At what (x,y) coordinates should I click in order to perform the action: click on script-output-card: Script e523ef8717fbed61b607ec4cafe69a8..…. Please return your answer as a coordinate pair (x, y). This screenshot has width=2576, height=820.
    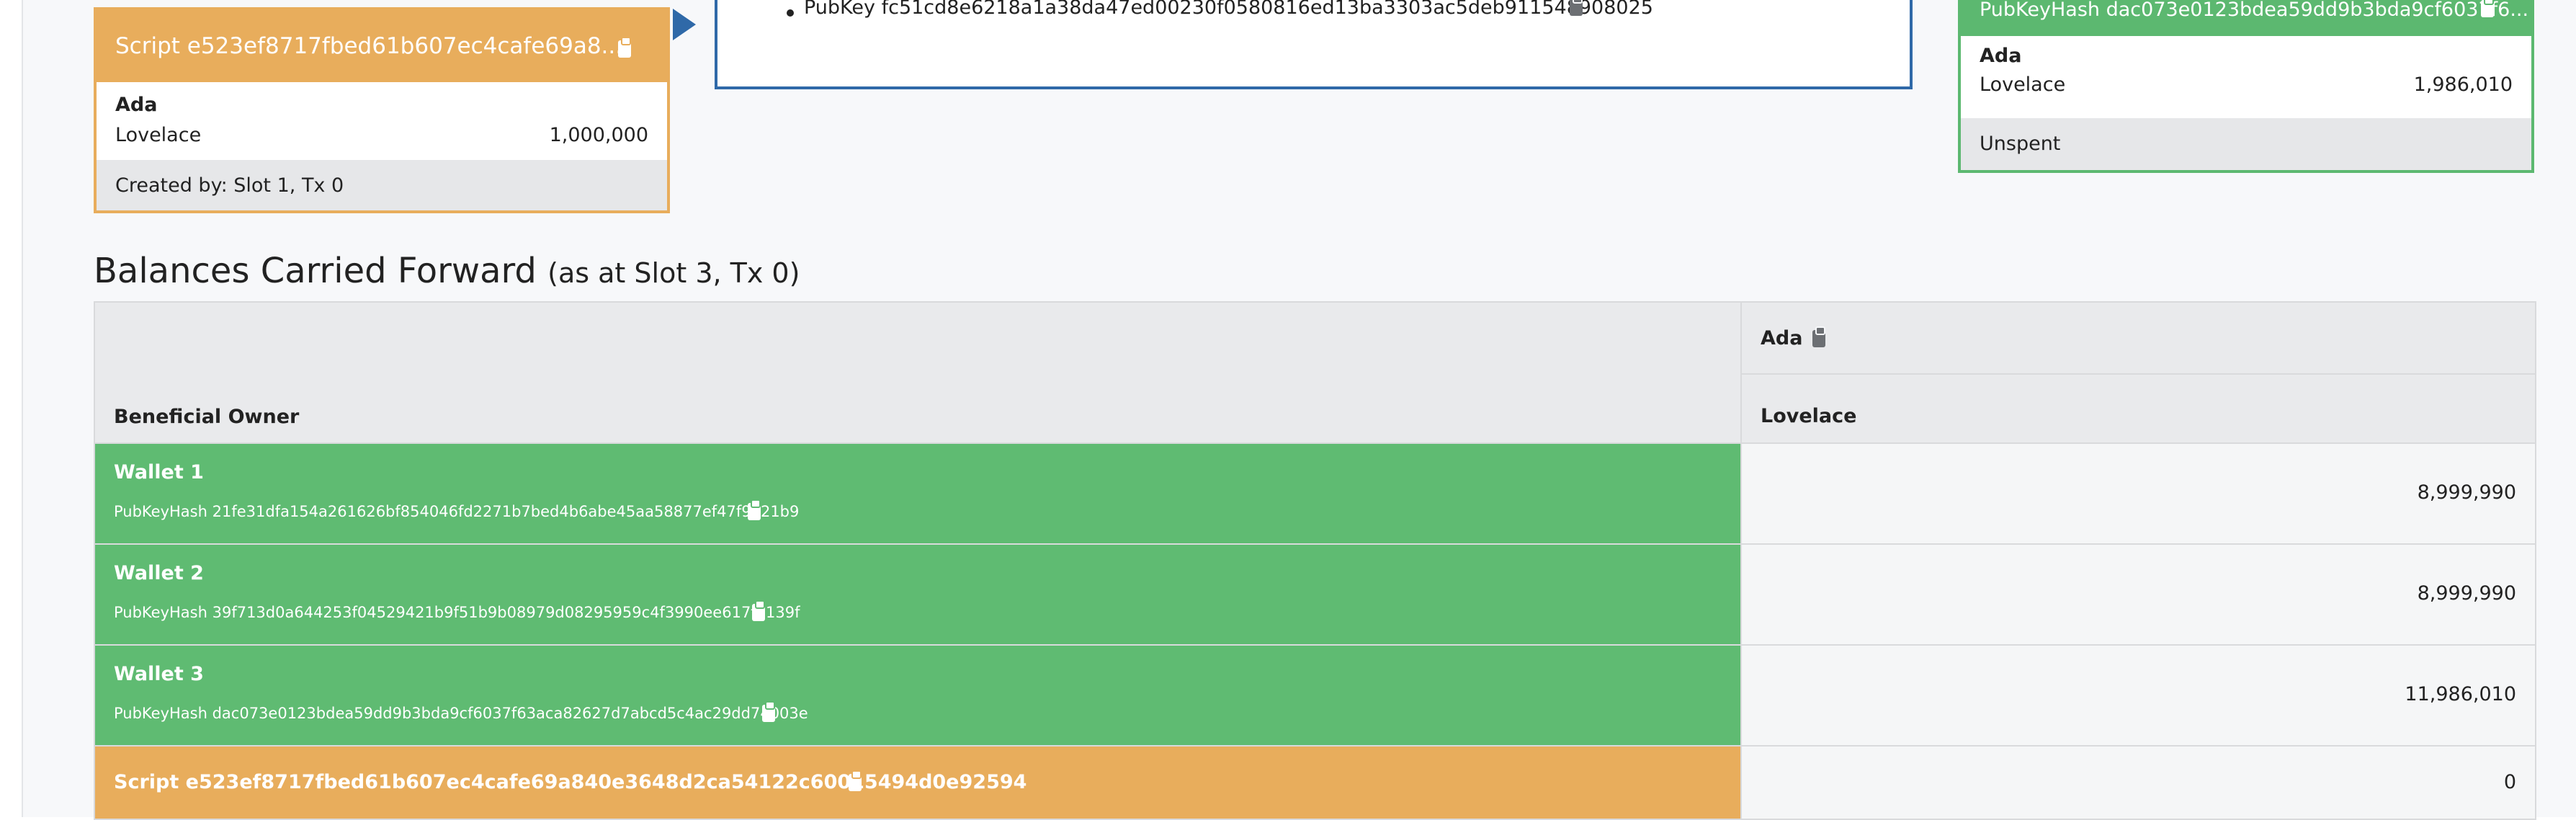
    Looking at the image, I should click on (382, 110).